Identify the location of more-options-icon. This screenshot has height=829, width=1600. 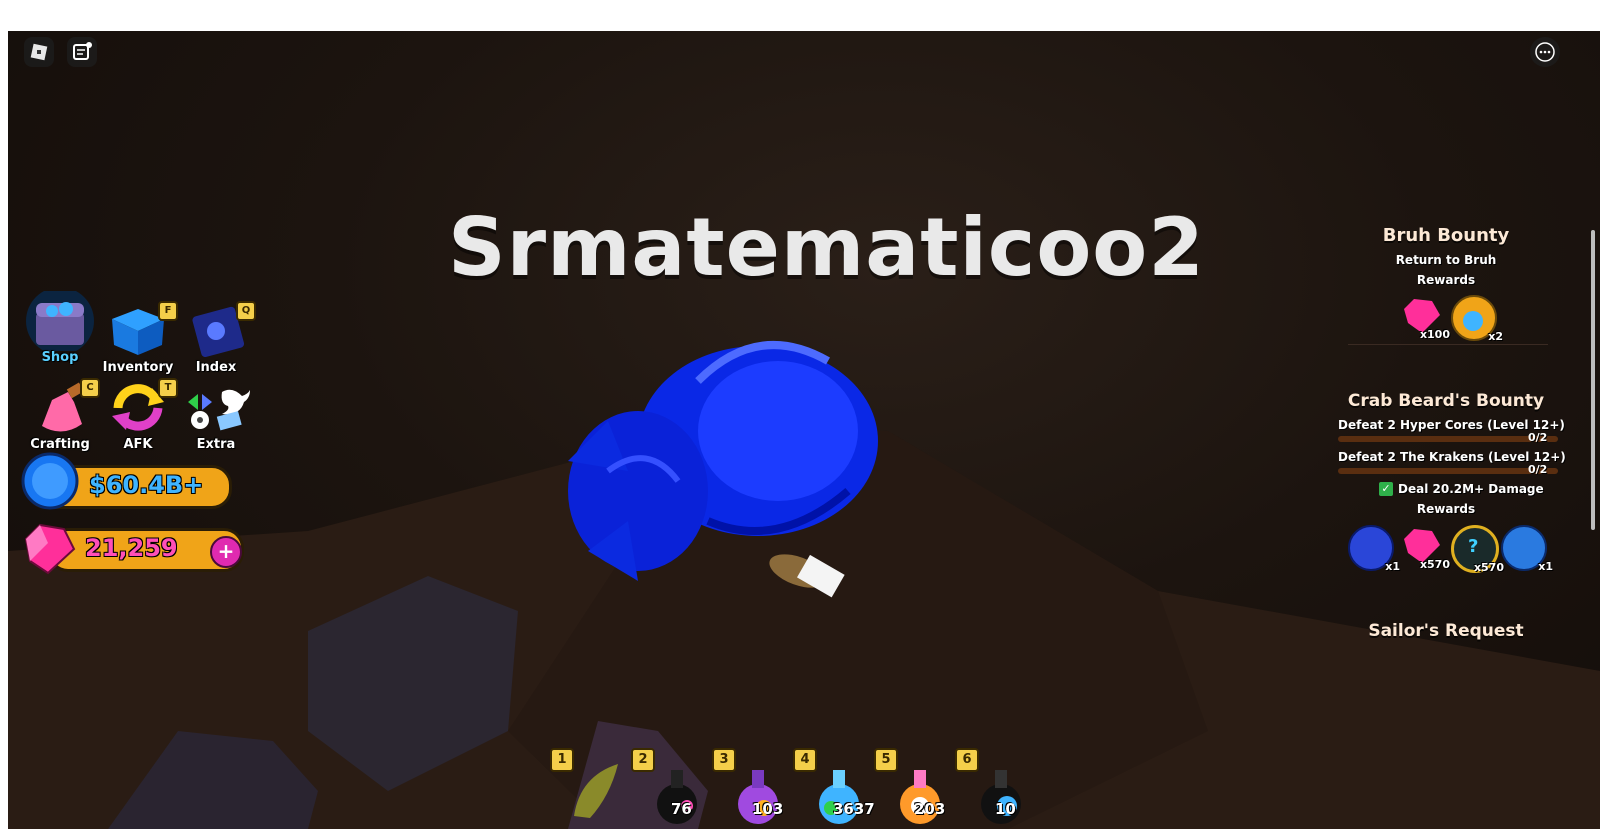
(1545, 52).